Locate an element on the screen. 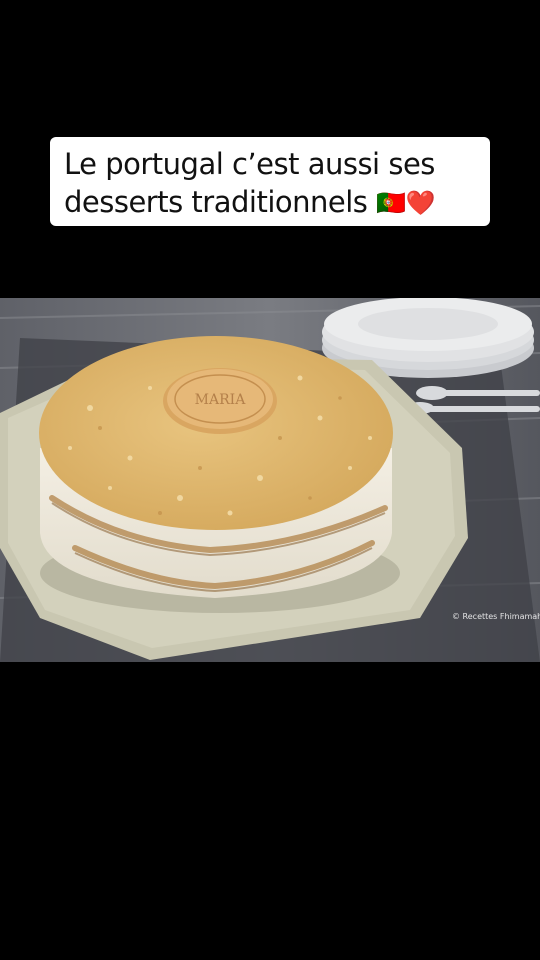 This screenshot has height=960, width=540. caption-line-1: Le portugal c’est aussi ses is located at coordinates (249, 164).